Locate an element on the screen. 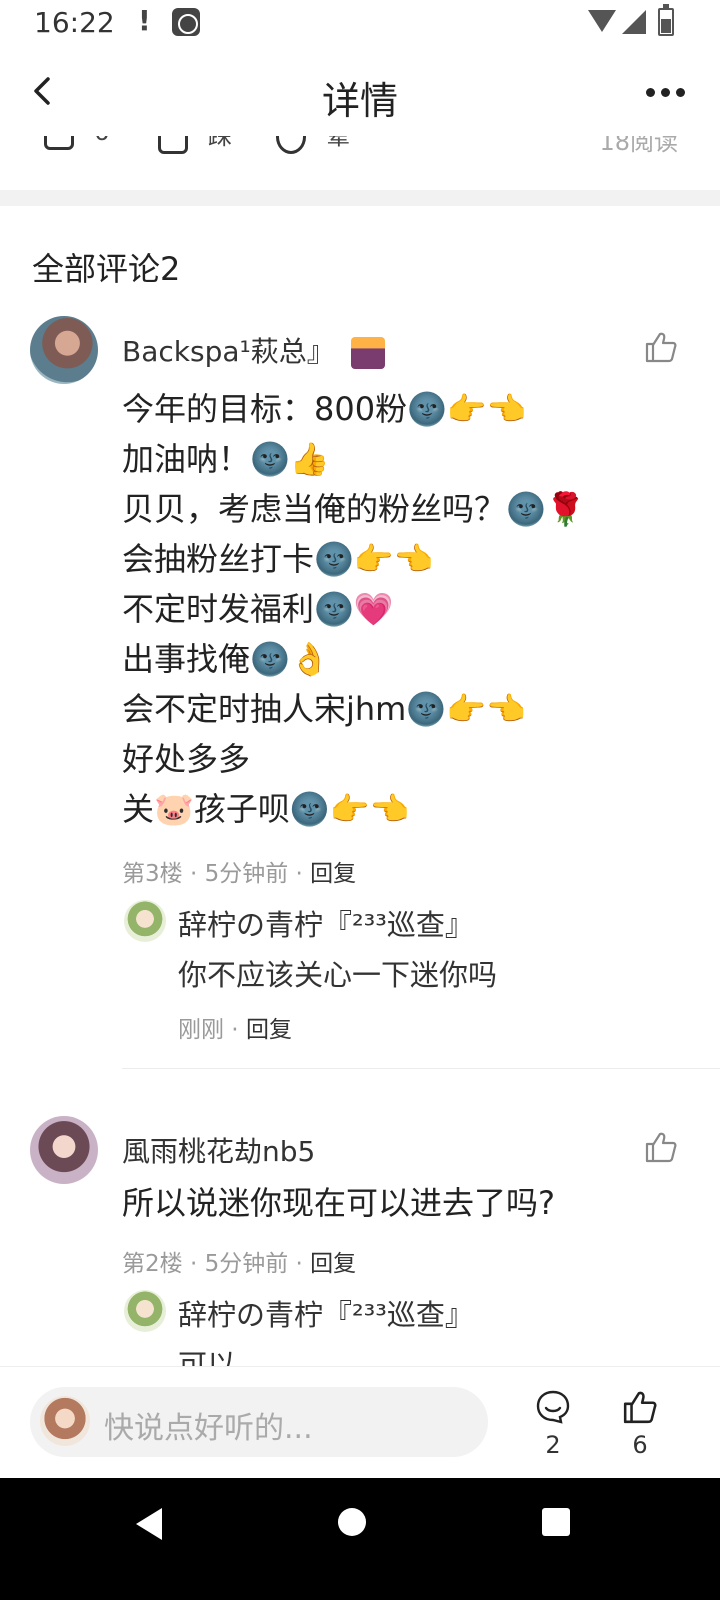 The width and height of the screenshot is (720, 1600). page-title: 详情 is located at coordinates (359, 101).